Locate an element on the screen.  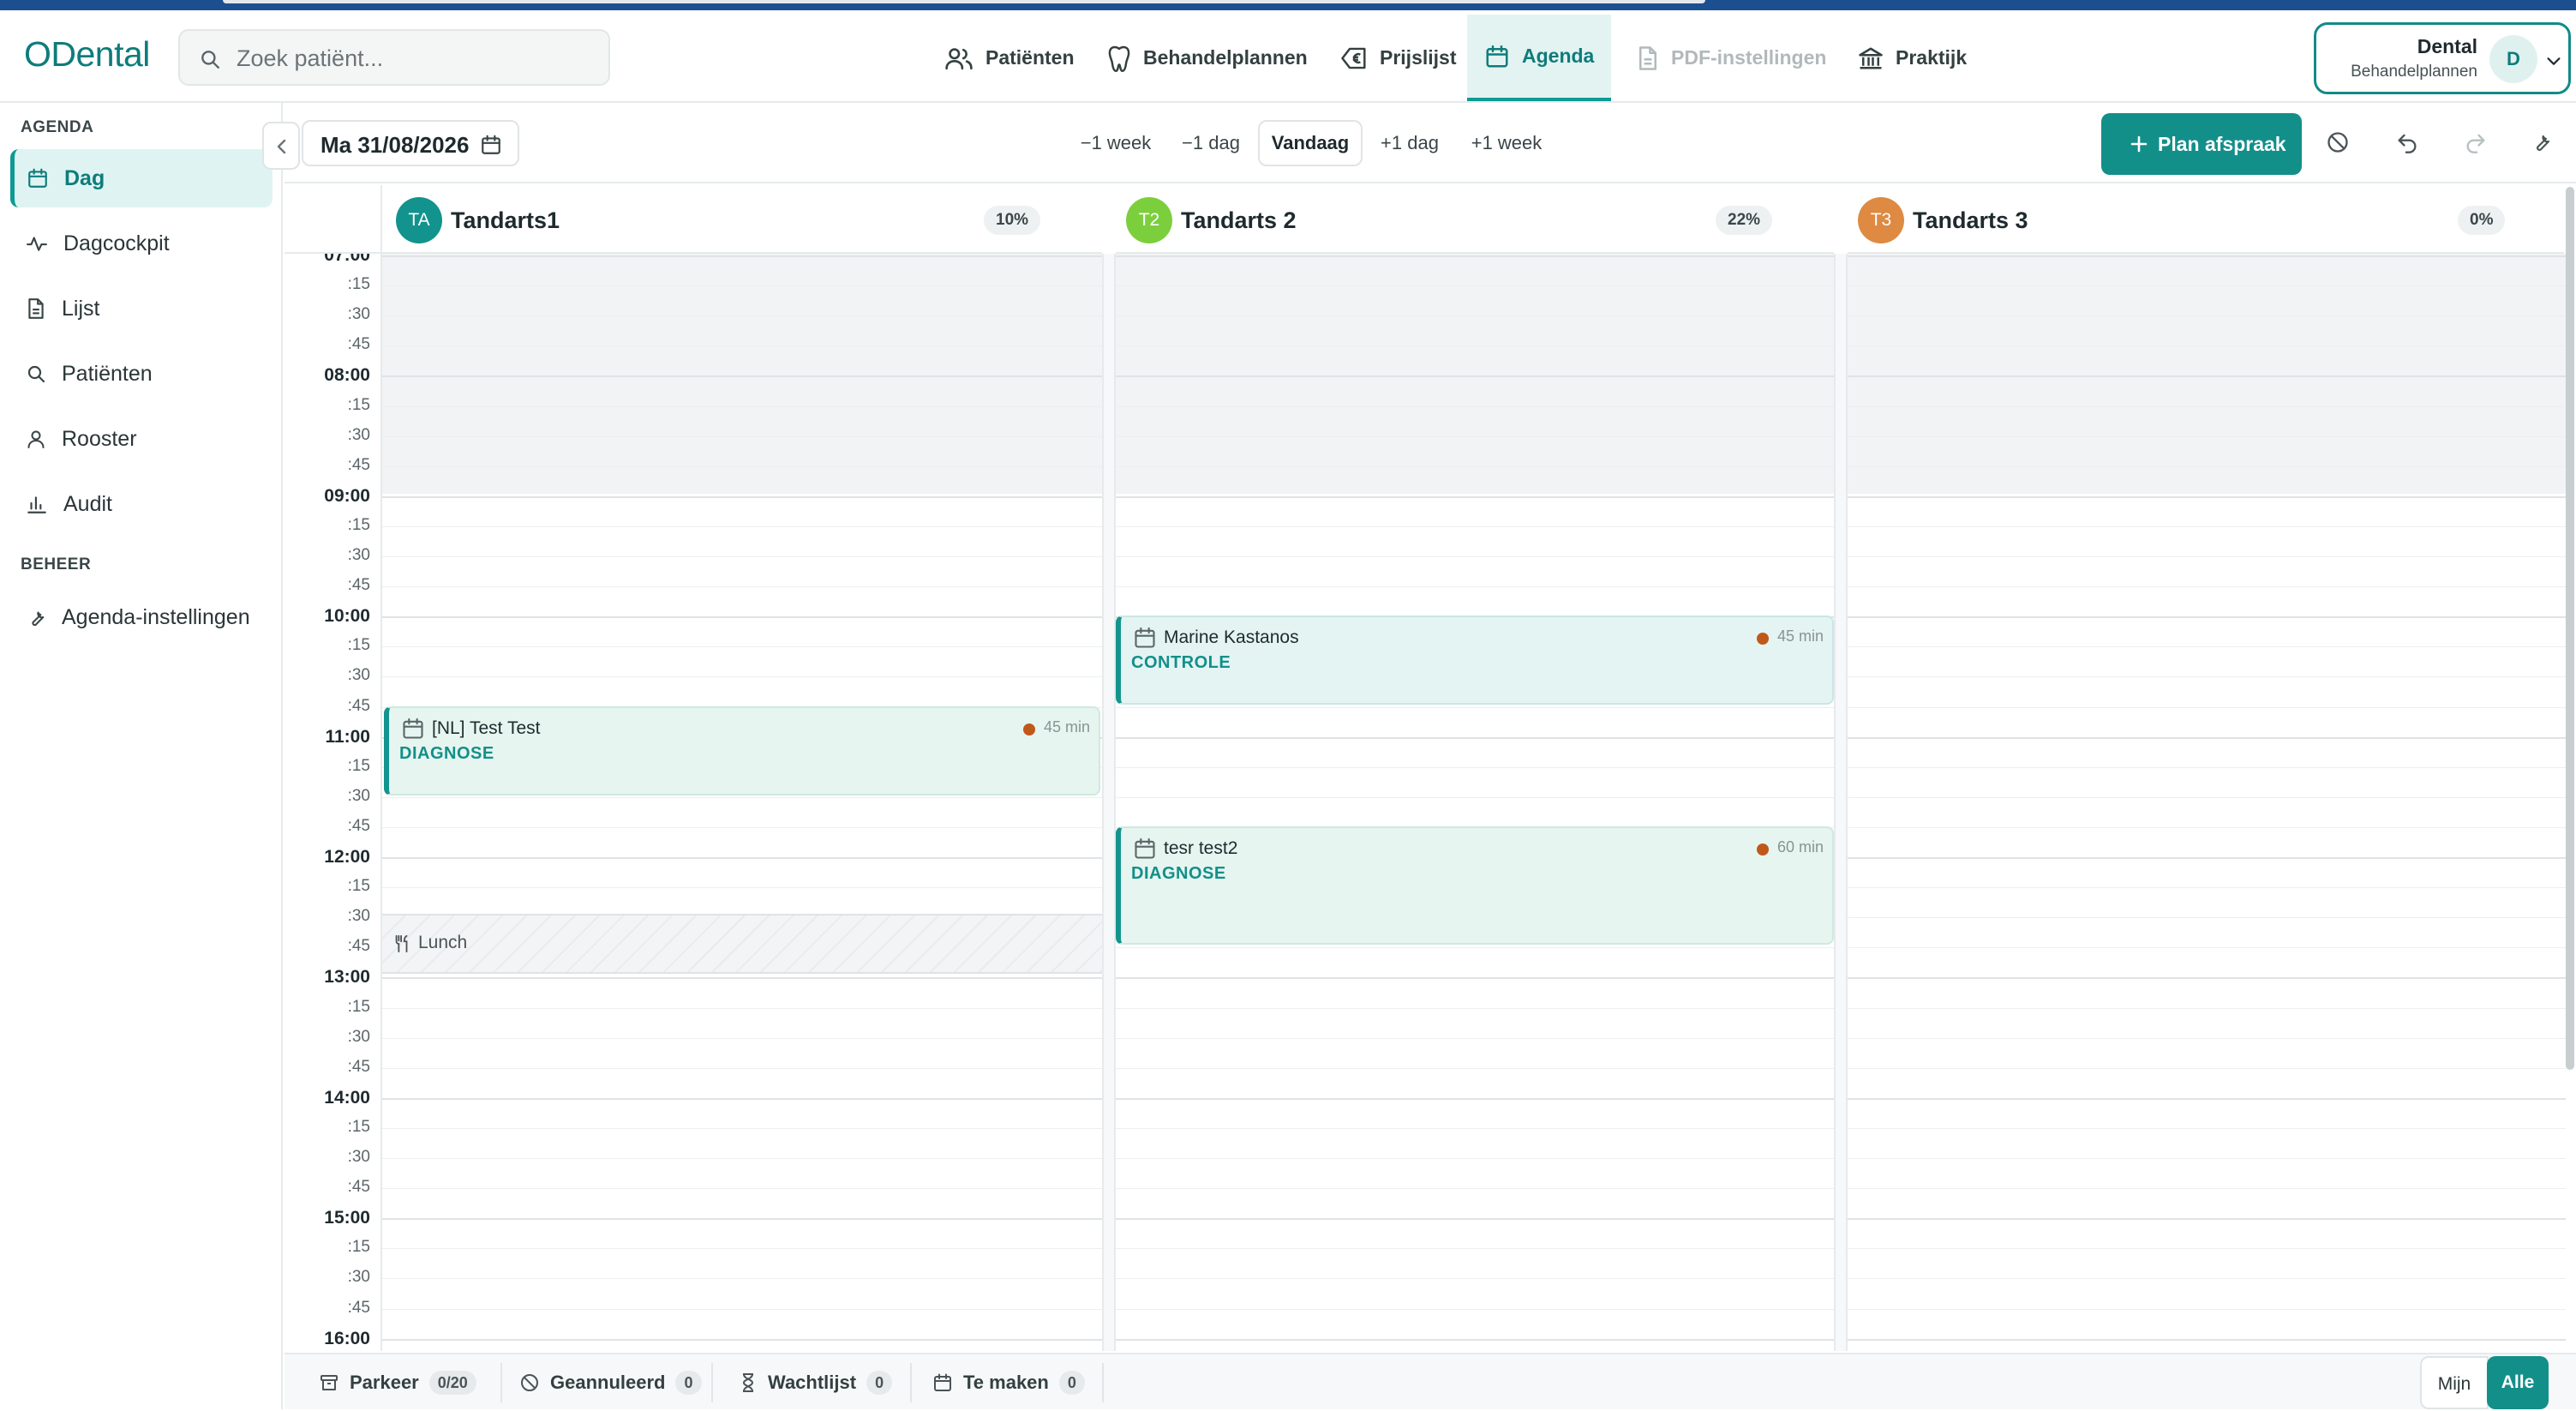
user-menu: Dental Behandelplannen D is located at coordinates (2442, 58).